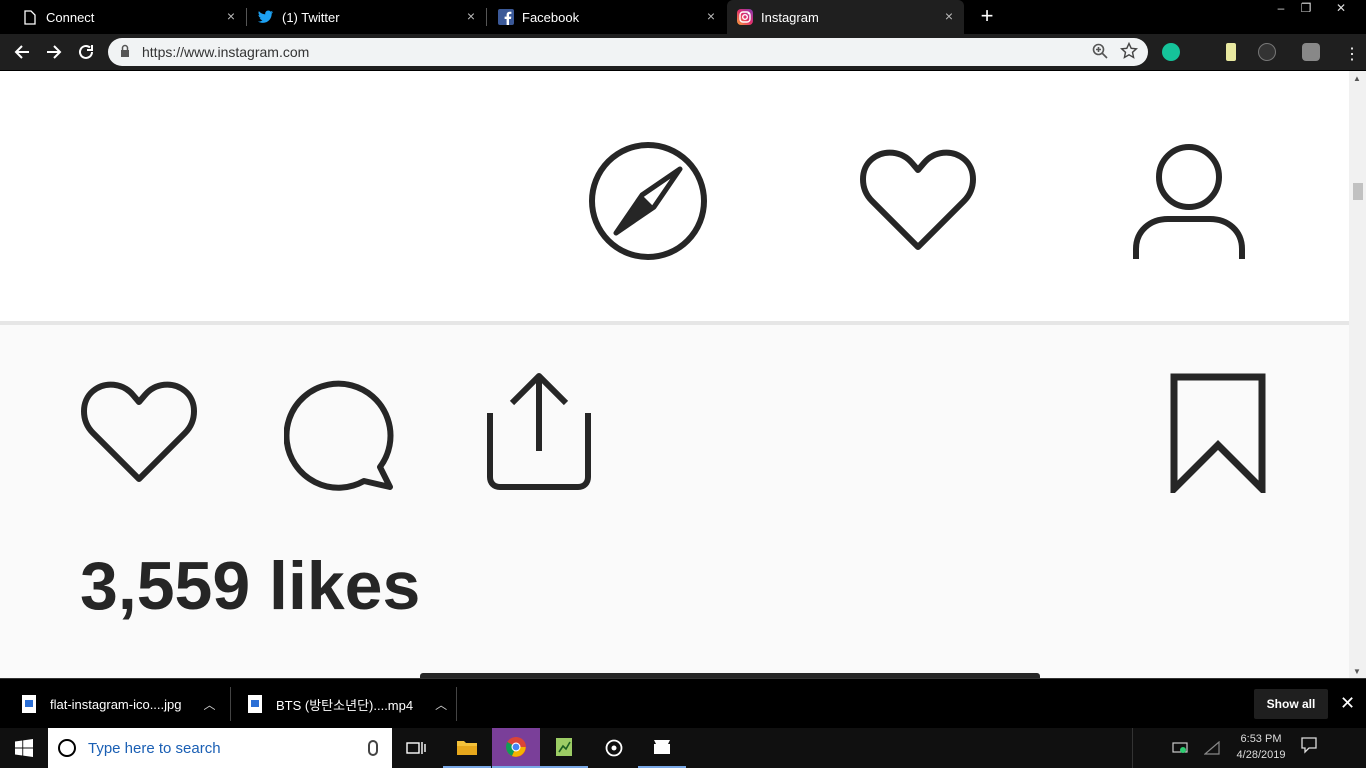 Image resolution: width=1366 pixels, height=768 pixels. Describe the element at coordinates (116, 704) in the screenshot. I see `download-filename: flat-instagram-ico....jpg` at that location.